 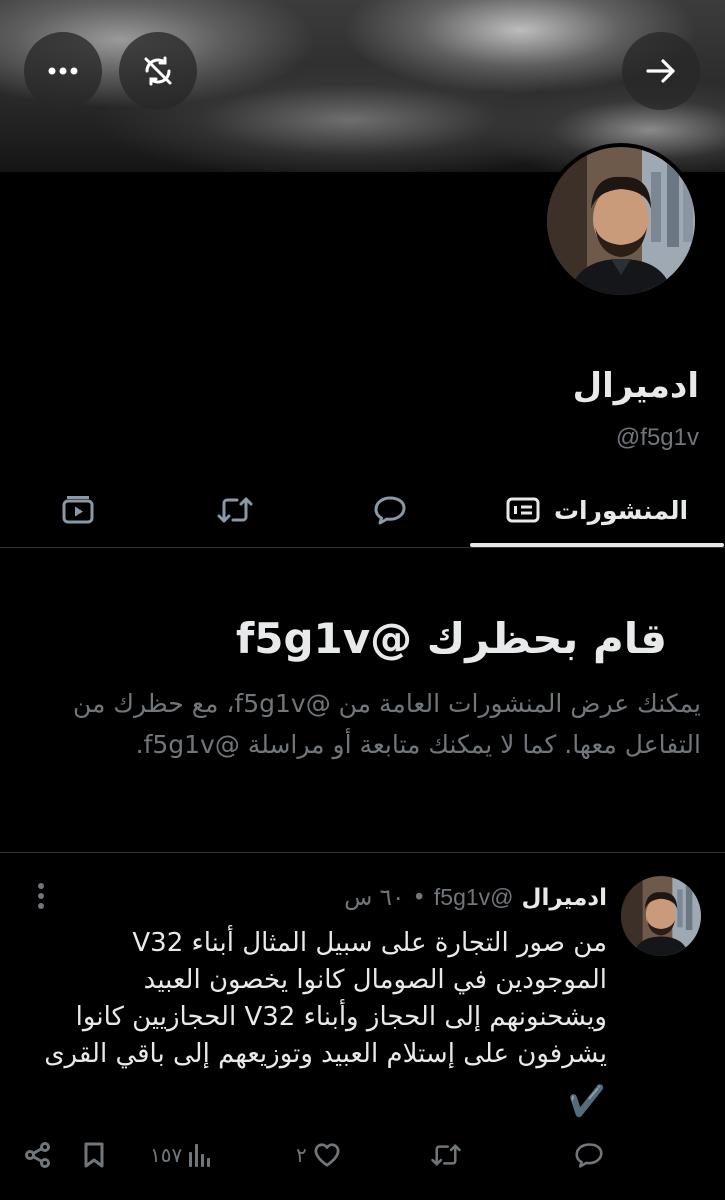 I want to click on blocked-title: قام بحظرك @f5g1v, so click(x=451, y=638).